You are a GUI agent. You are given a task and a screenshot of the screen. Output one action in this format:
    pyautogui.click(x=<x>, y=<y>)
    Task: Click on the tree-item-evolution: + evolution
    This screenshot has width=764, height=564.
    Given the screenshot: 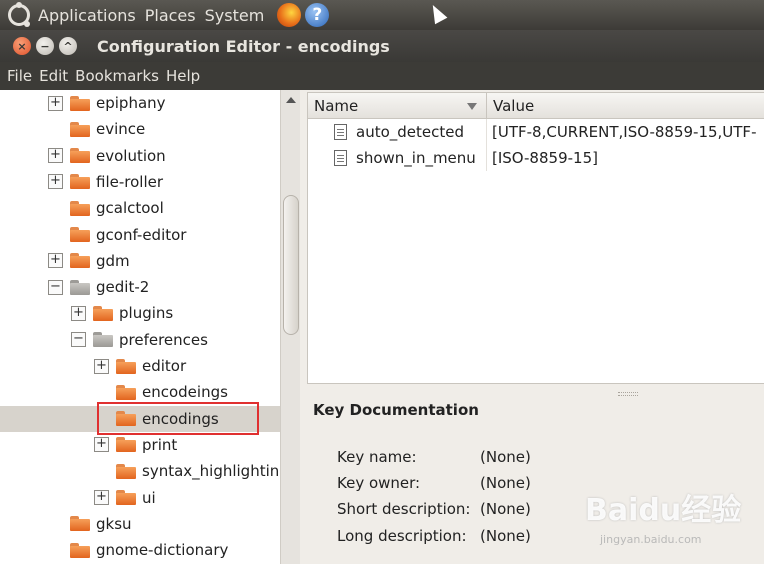 What is the action you would take?
    pyautogui.click(x=107, y=156)
    